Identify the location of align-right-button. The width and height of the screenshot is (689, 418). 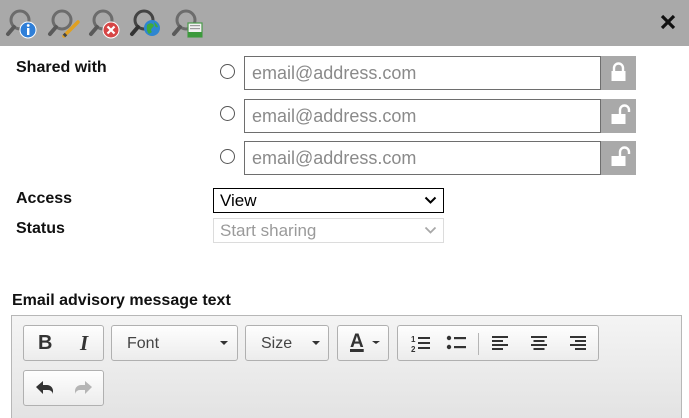
(577, 343).